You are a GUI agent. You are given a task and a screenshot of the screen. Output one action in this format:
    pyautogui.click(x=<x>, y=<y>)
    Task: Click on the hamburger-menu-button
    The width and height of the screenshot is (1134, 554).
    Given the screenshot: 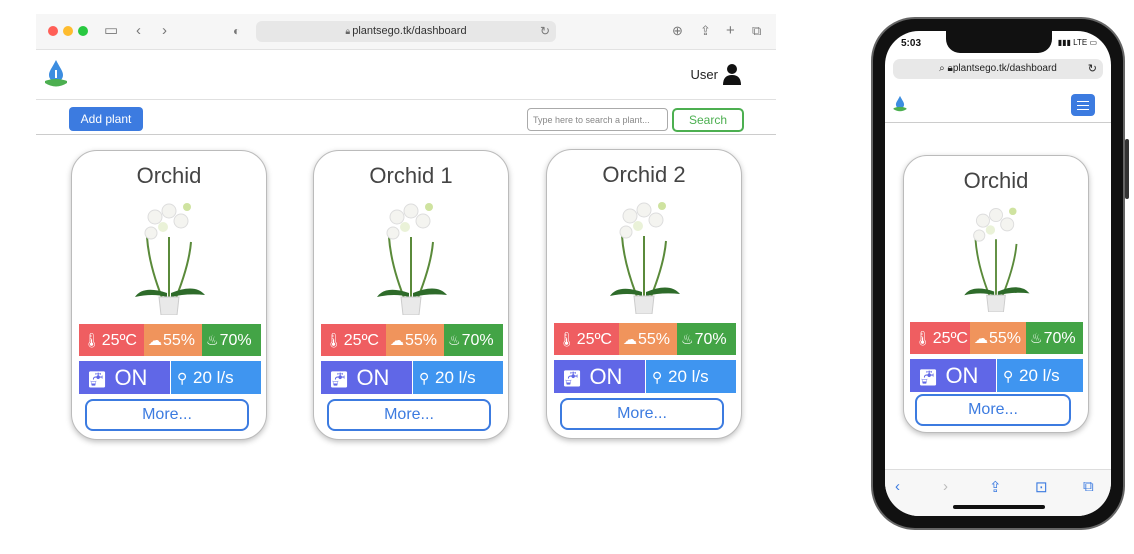 What is the action you would take?
    pyautogui.click(x=1083, y=105)
    